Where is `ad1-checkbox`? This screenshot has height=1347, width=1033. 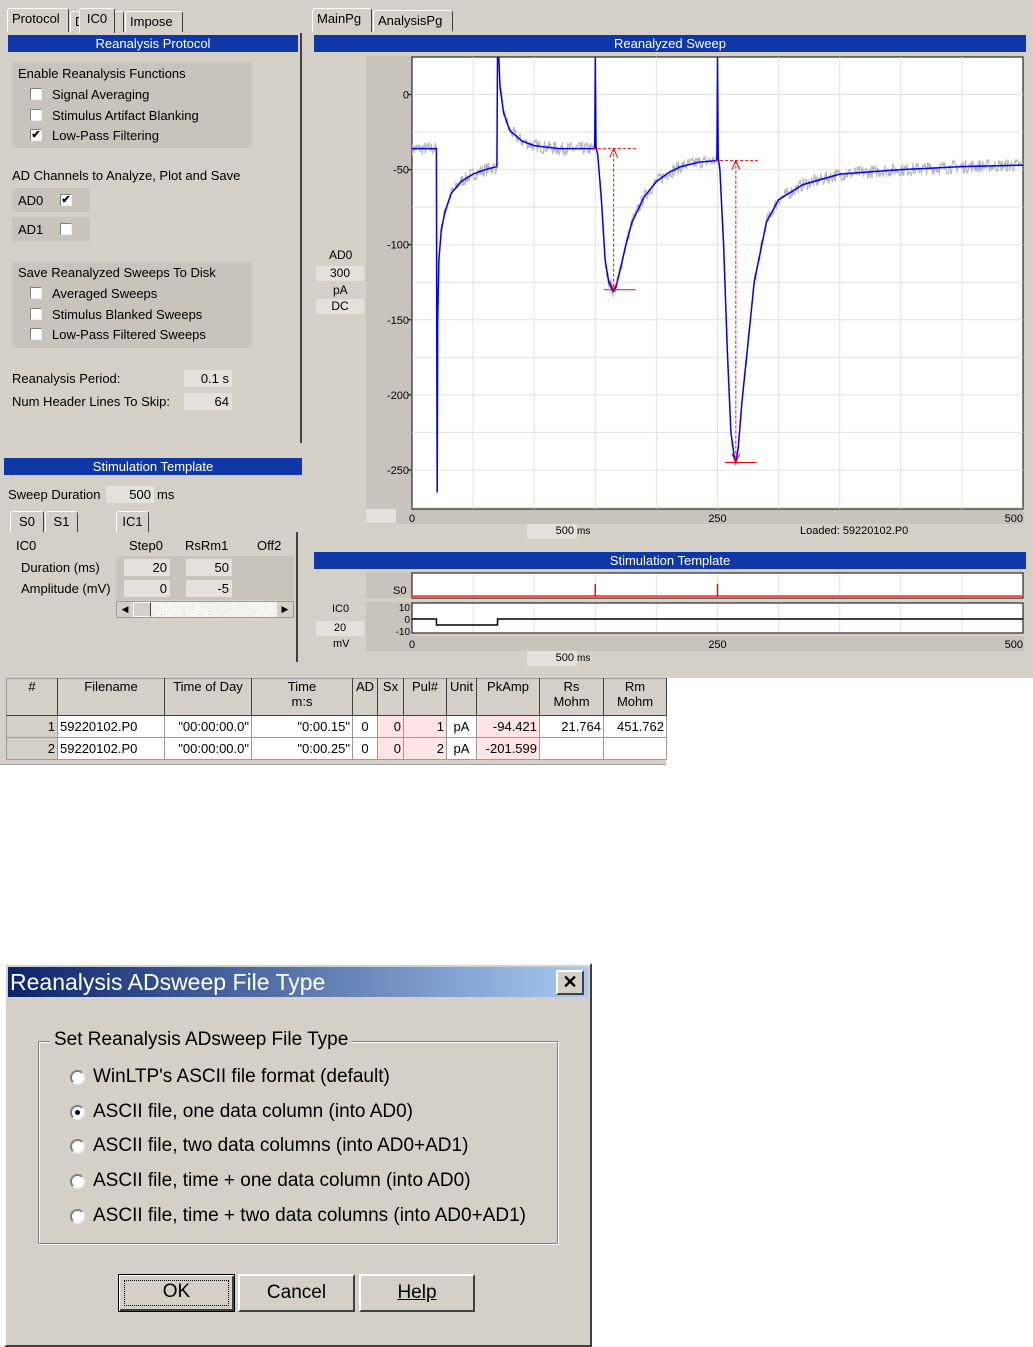
ad1-checkbox is located at coordinates (66, 229).